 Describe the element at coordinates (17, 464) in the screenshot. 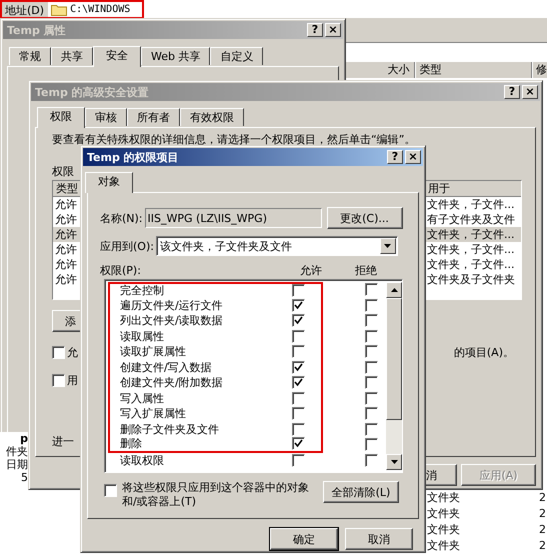

I see `details-text: 日期` at that location.